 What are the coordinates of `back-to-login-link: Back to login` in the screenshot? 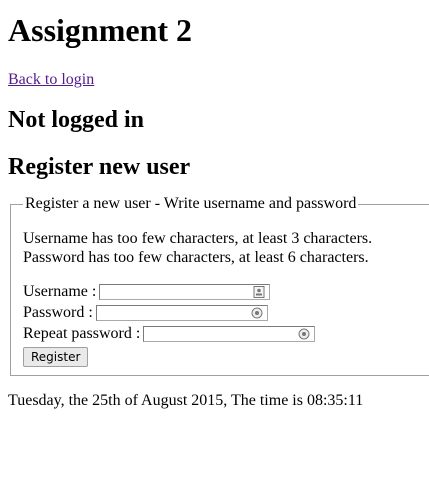 It's located at (51, 80).